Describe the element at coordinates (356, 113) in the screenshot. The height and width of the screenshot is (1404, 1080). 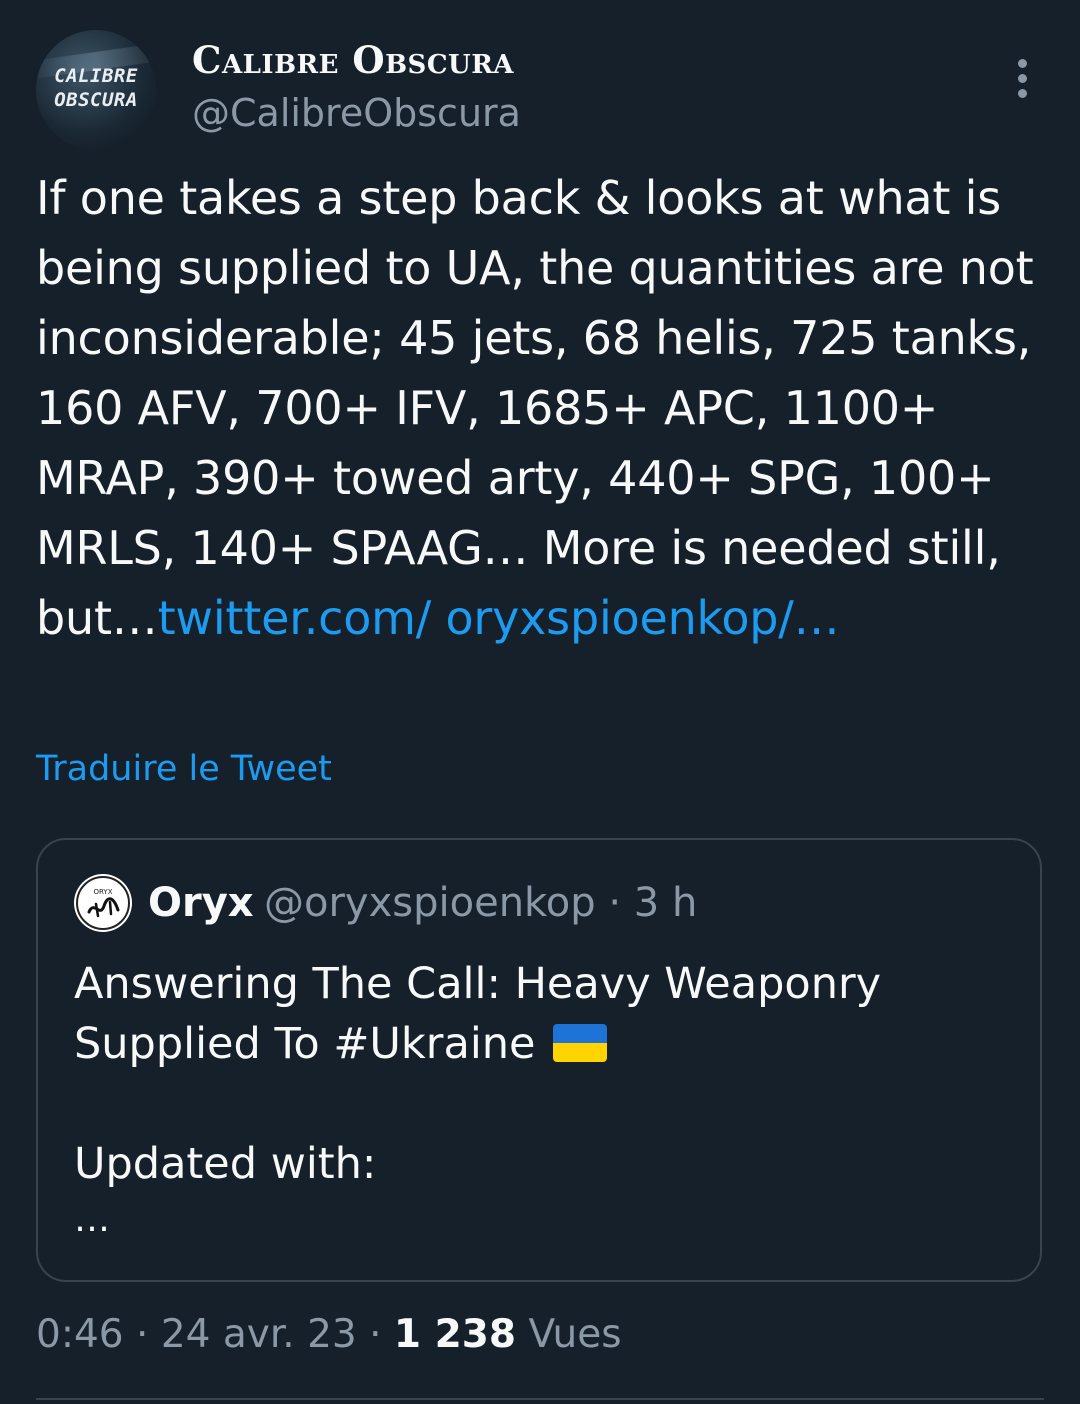
I see `author-handle: @CalibreObscura` at that location.